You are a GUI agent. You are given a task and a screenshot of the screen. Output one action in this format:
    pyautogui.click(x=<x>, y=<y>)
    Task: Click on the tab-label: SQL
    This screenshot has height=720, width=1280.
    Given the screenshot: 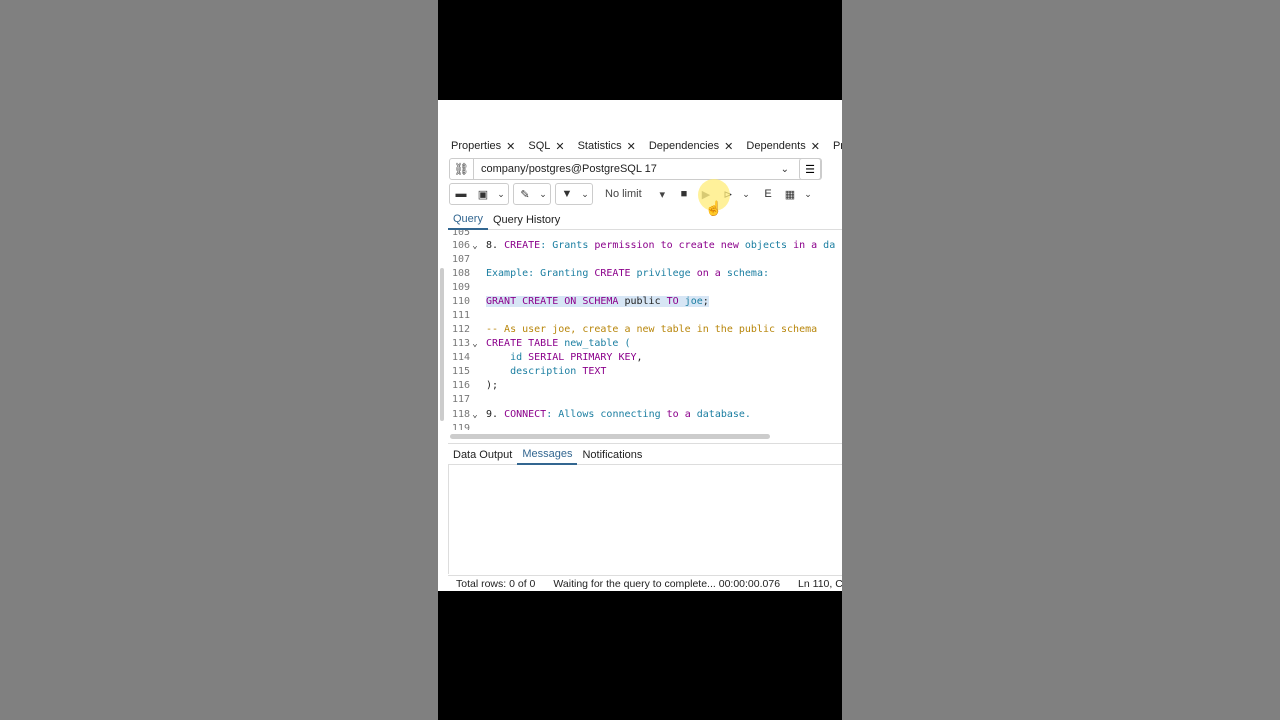 What is the action you would take?
    pyautogui.click(x=539, y=146)
    